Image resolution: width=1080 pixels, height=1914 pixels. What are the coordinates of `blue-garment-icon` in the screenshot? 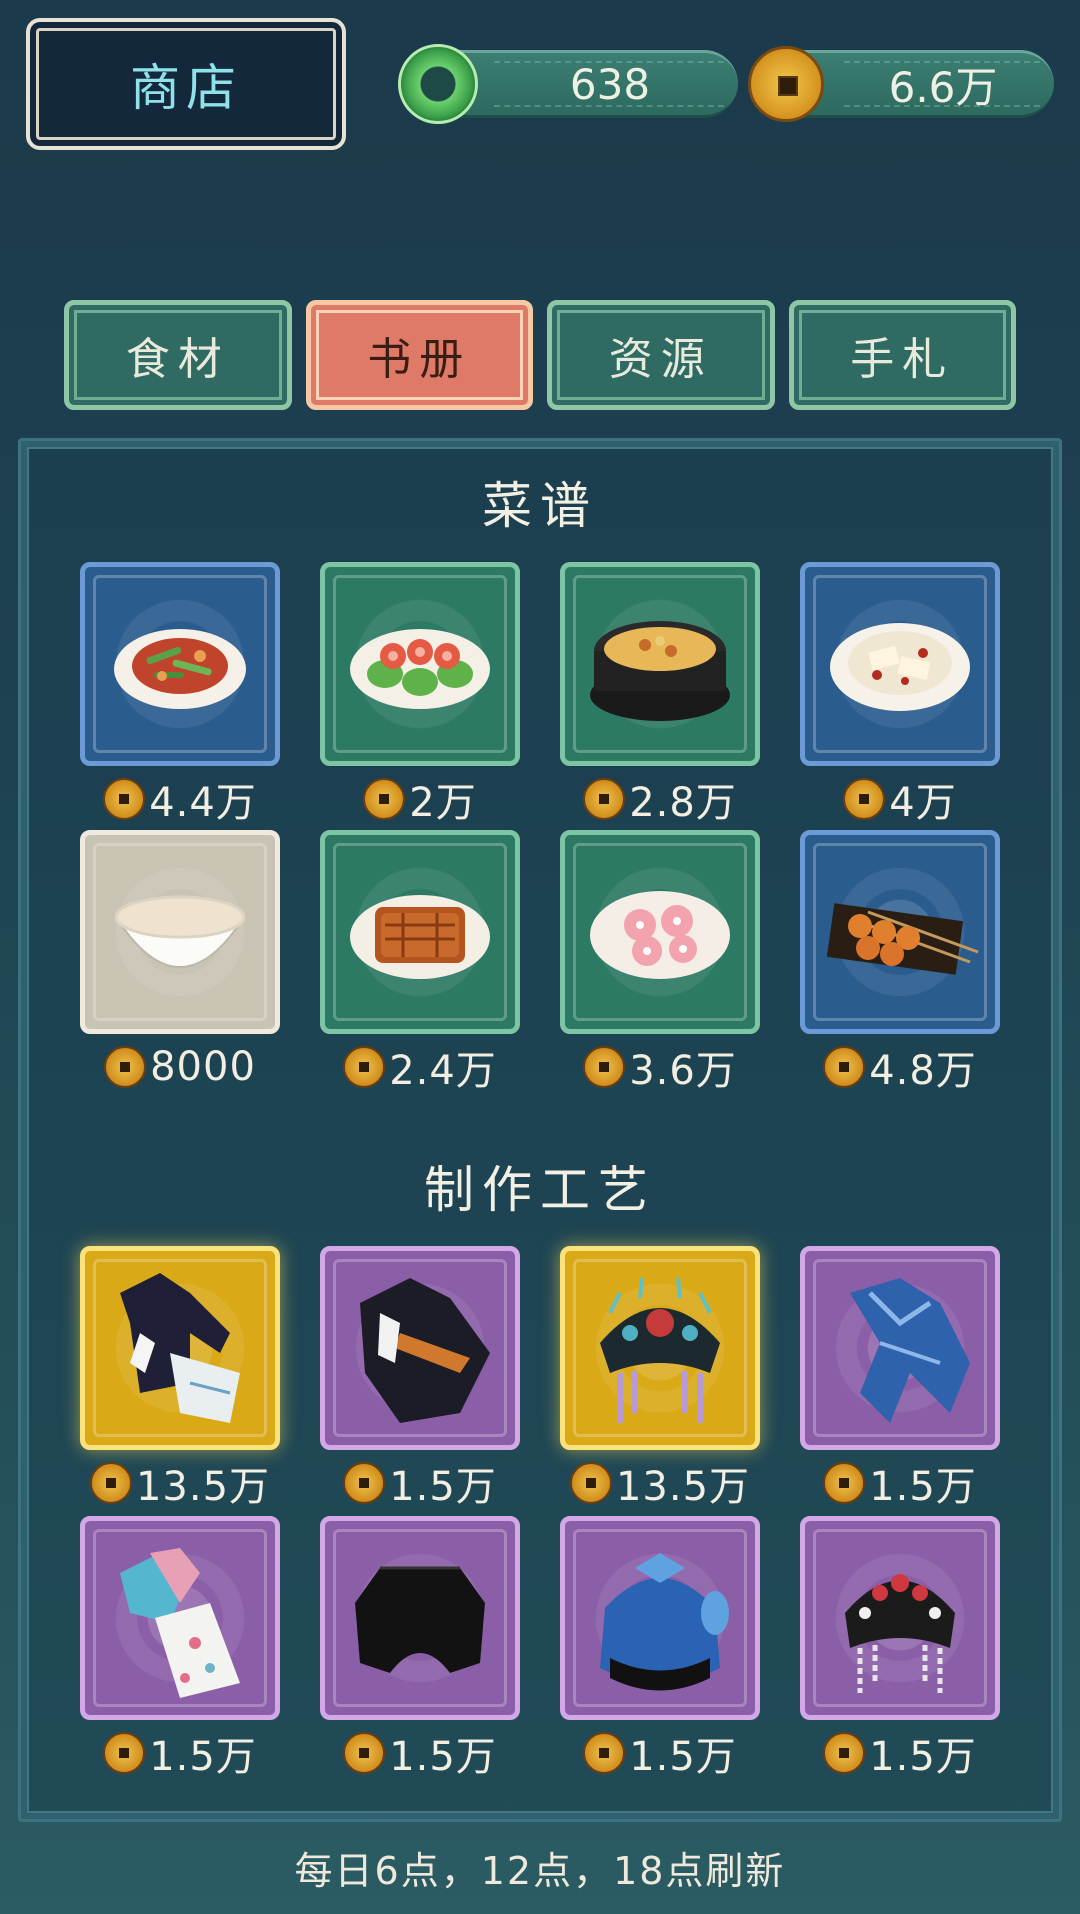 It's located at (910, 1350).